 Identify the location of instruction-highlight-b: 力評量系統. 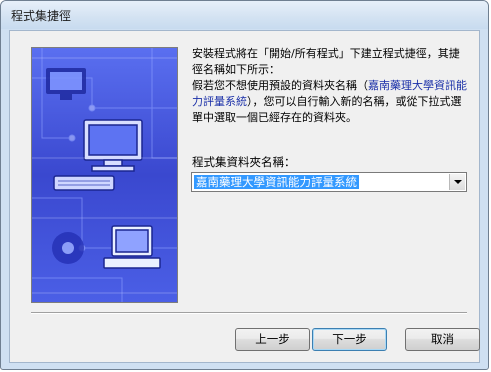
(219, 101).